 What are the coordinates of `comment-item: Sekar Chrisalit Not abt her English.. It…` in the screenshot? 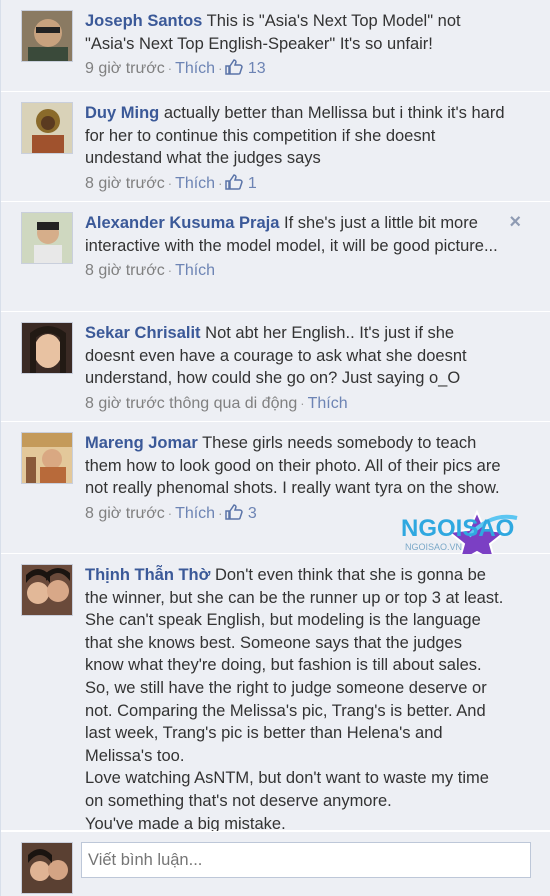 It's located at (275, 367).